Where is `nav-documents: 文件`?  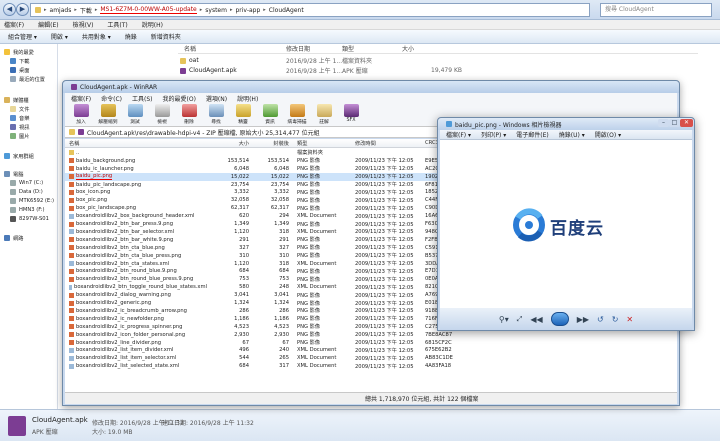 nav-documents: 文件 is located at coordinates (19, 109).